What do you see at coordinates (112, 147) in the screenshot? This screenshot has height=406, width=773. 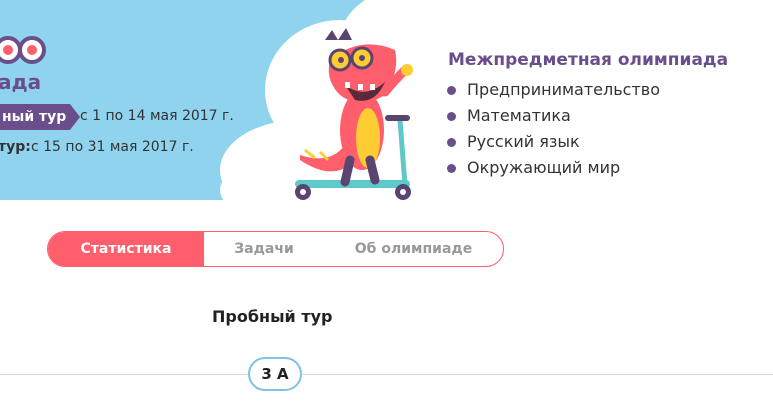 I see `tour2-dates: с 15 по 31 мая 2017 г.` at bounding box center [112, 147].